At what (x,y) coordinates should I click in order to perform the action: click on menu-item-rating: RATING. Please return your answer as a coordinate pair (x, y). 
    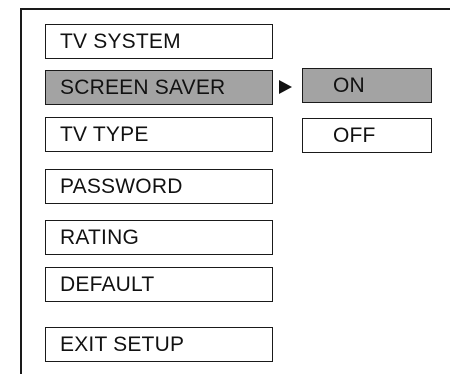
    Looking at the image, I should click on (159, 237).